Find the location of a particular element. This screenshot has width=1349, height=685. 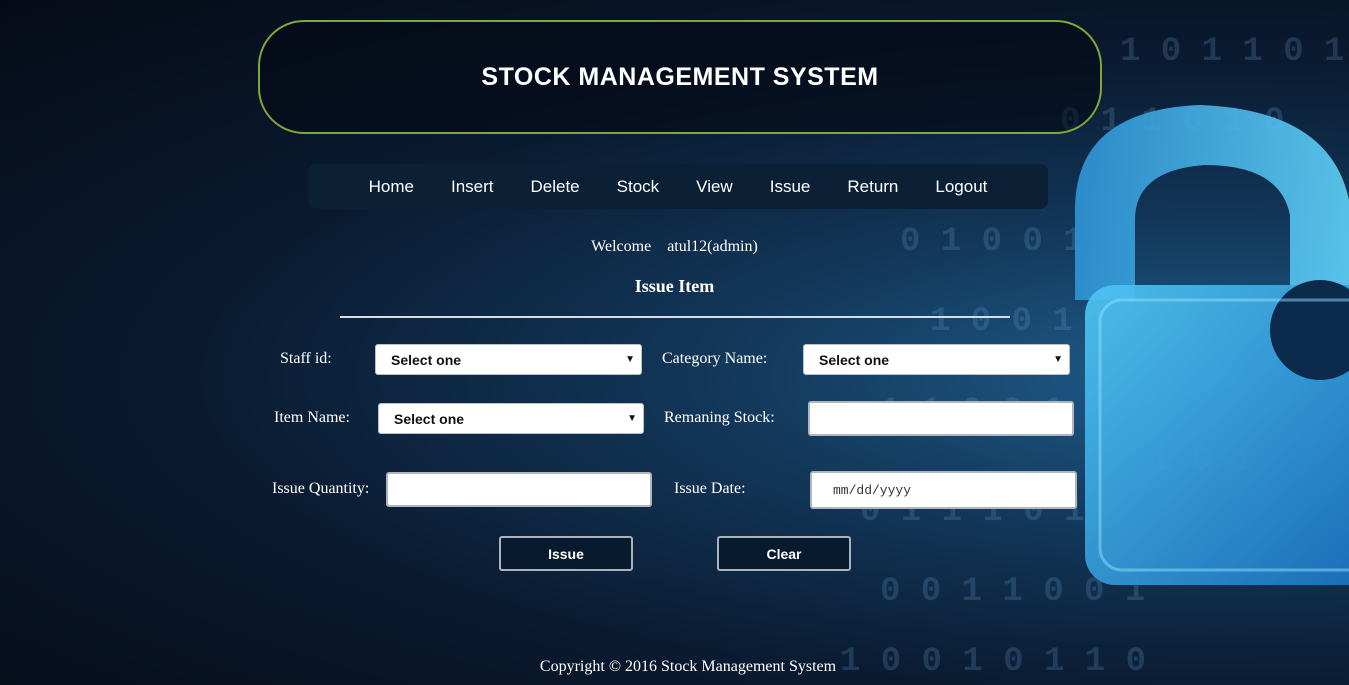

nav-insert: Insert is located at coordinates (472, 187).